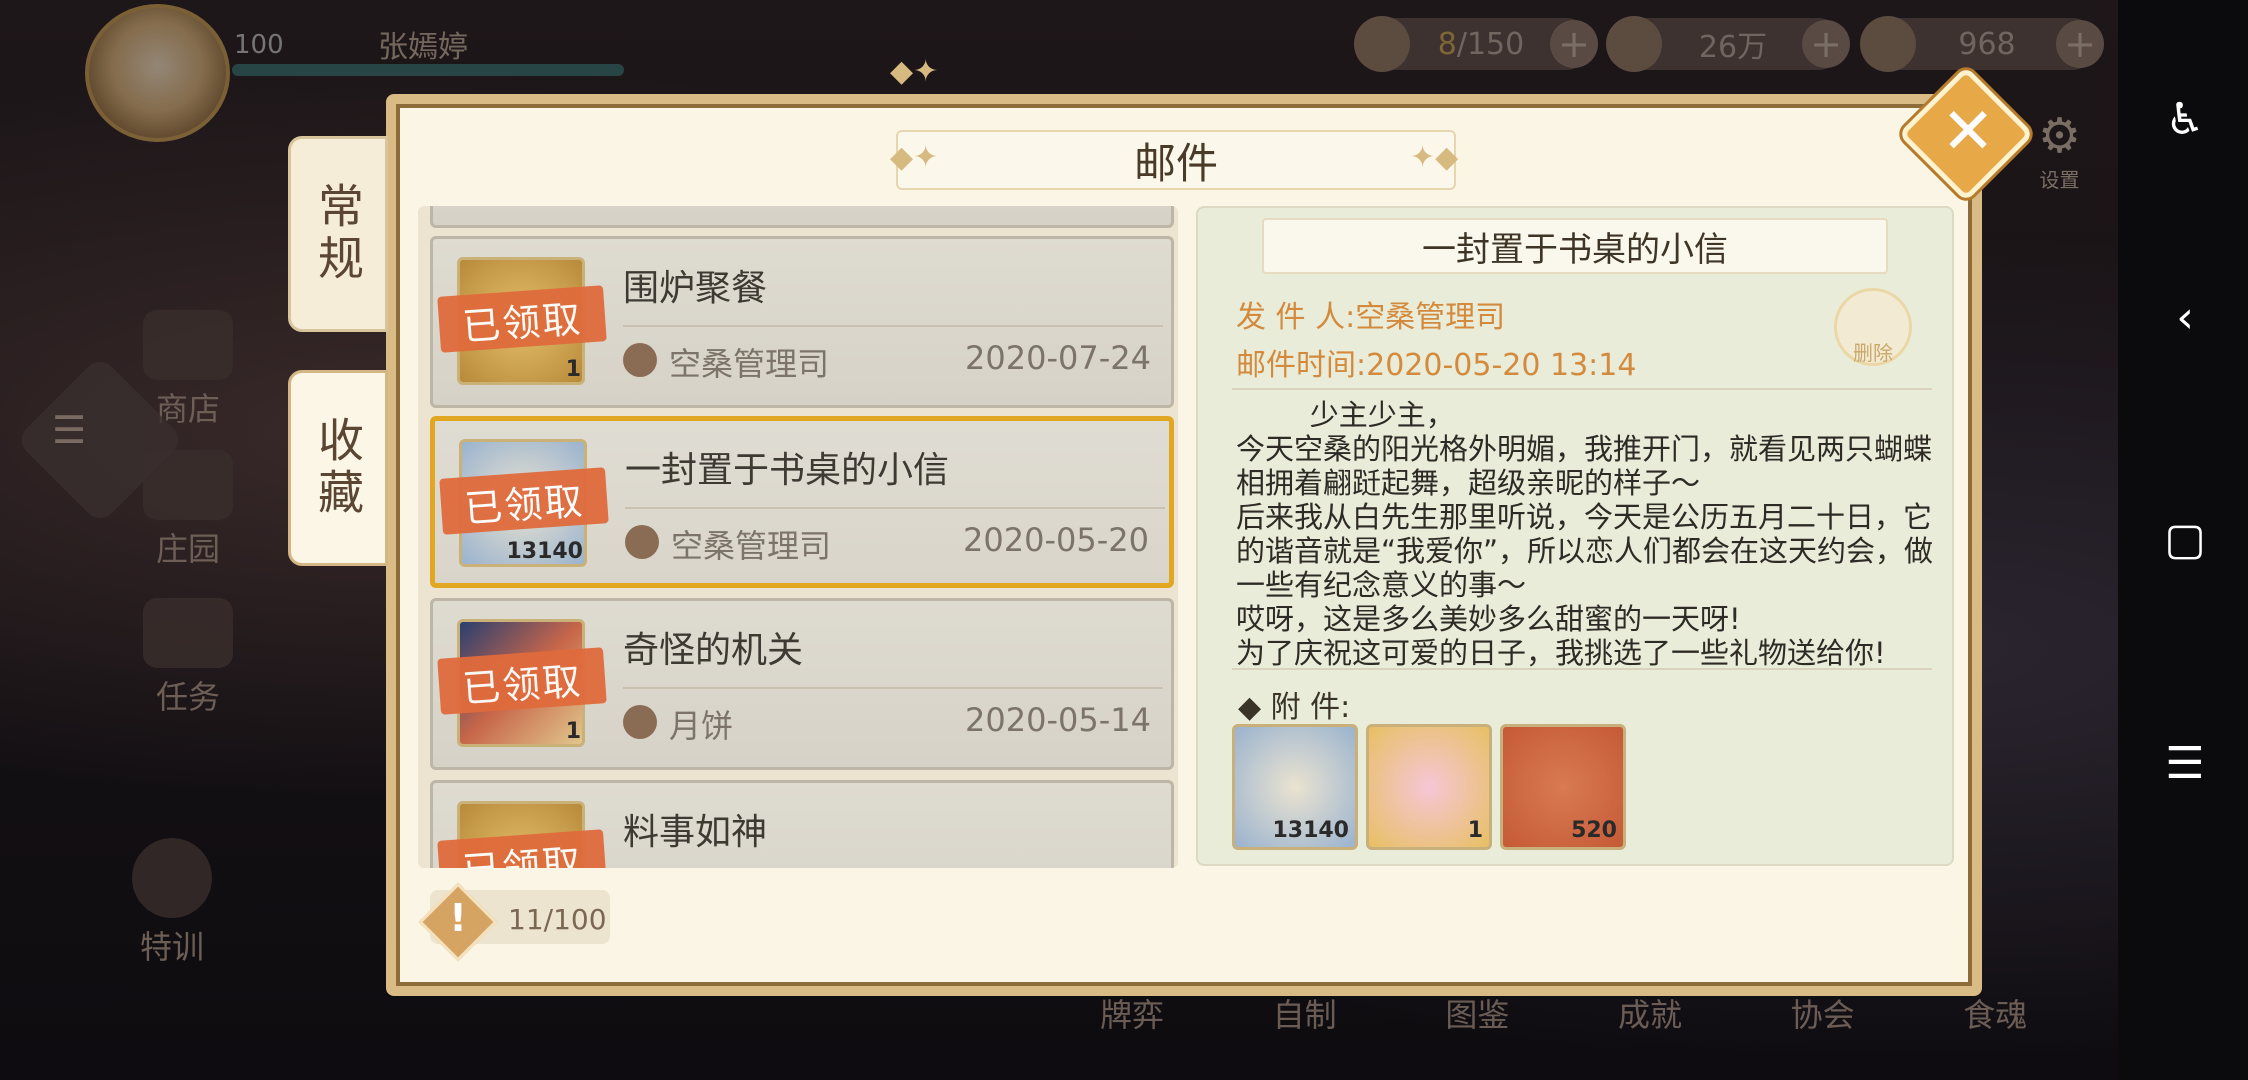  Describe the element at coordinates (1574, 44) in the screenshot. I see `add-stamina-button: +` at that location.